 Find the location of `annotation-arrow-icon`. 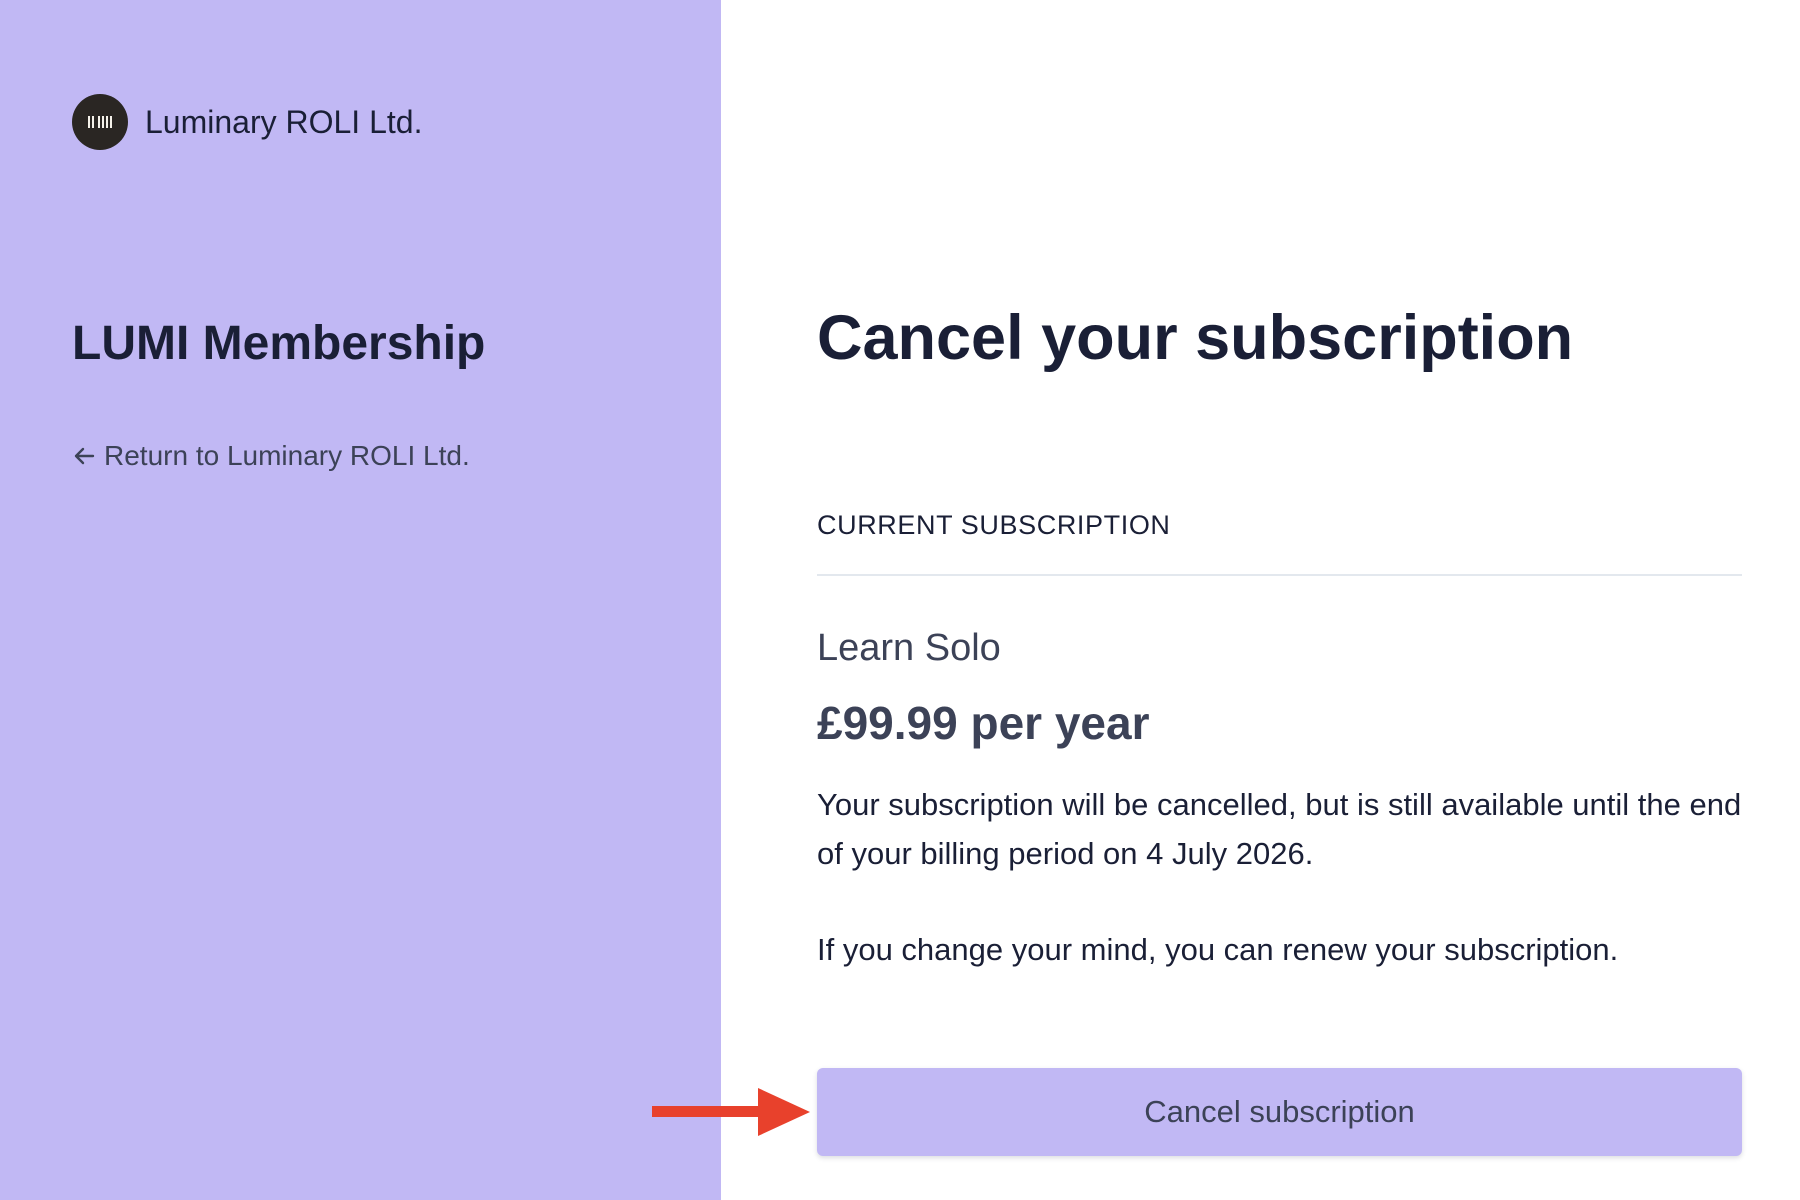

annotation-arrow-icon is located at coordinates (731, 1112).